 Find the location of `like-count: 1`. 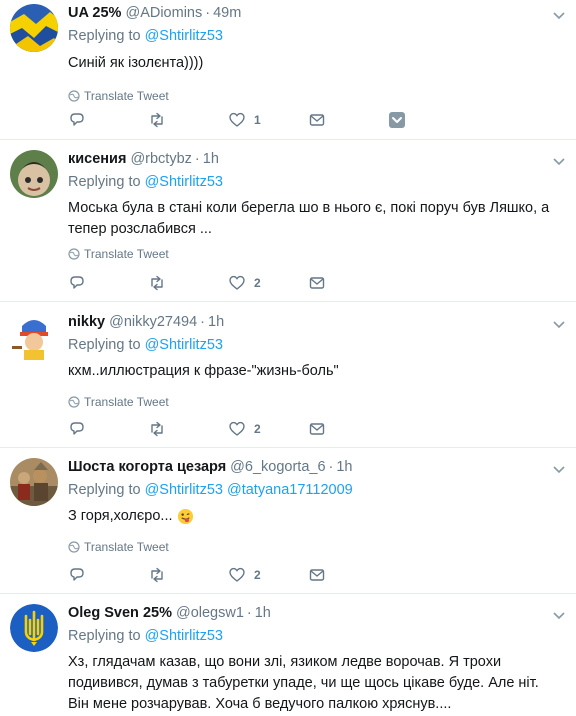

like-count: 1 is located at coordinates (257, 120).